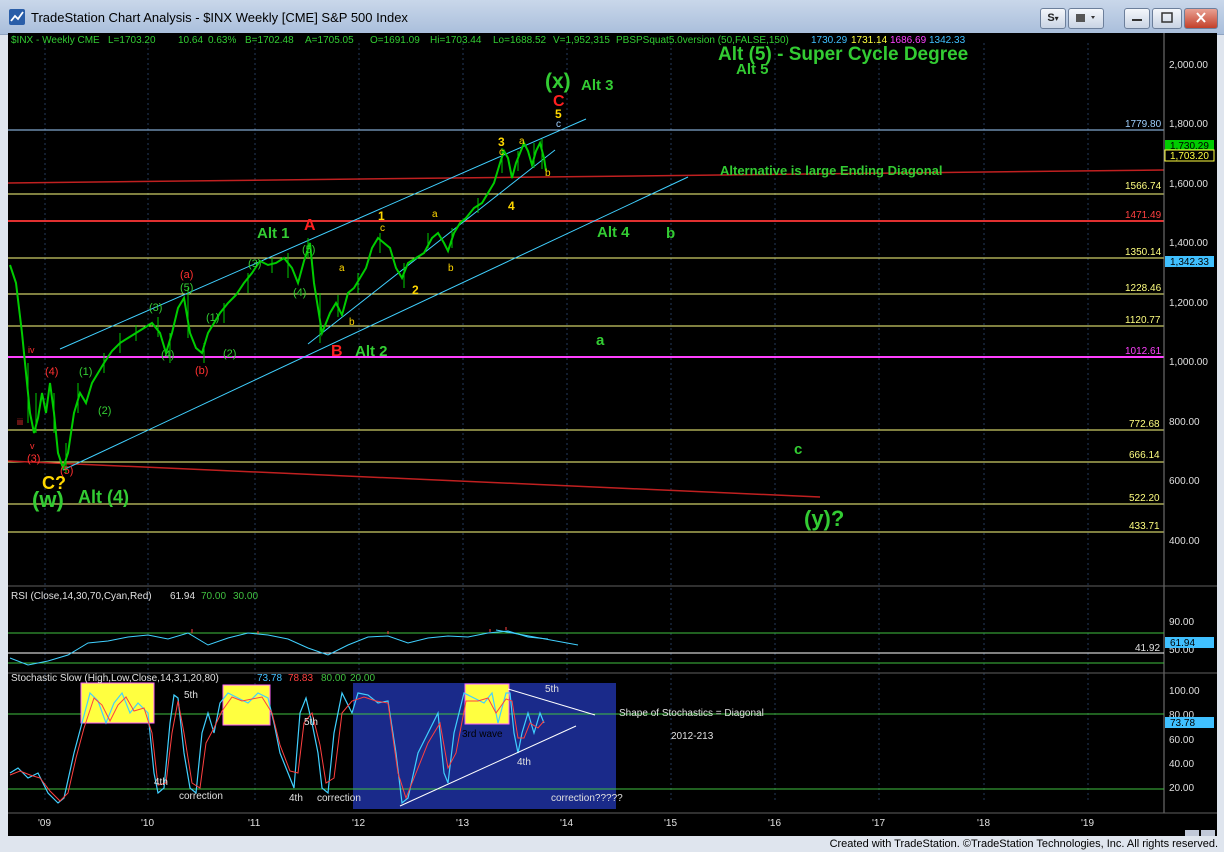 This screenshot has width=1224, height=852. What do you see at coordinates (1181, 764) in the screenshot?
I see `stoch-tick: 40.00` at bounding box center [1181, 764].